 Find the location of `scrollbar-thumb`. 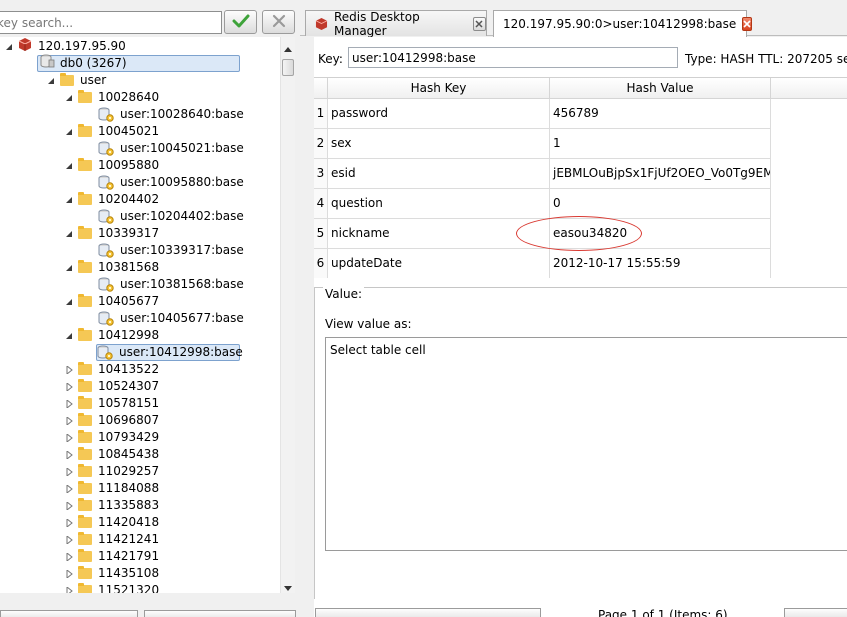

scrollbar-thumb is located at coordinates (288, 67).